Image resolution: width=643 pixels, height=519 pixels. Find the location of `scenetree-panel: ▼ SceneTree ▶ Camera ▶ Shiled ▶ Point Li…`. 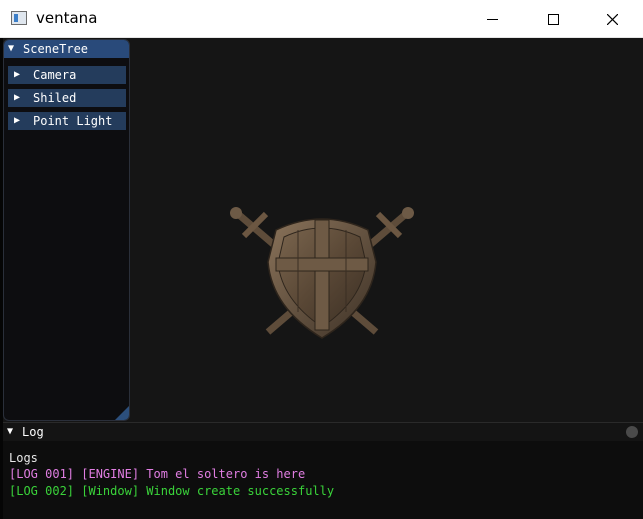

scenetree-panel: ▼ SceneTree ▶ Camera ▶ Shiled ▶ Point Li… is located at coordinates (66, 230).